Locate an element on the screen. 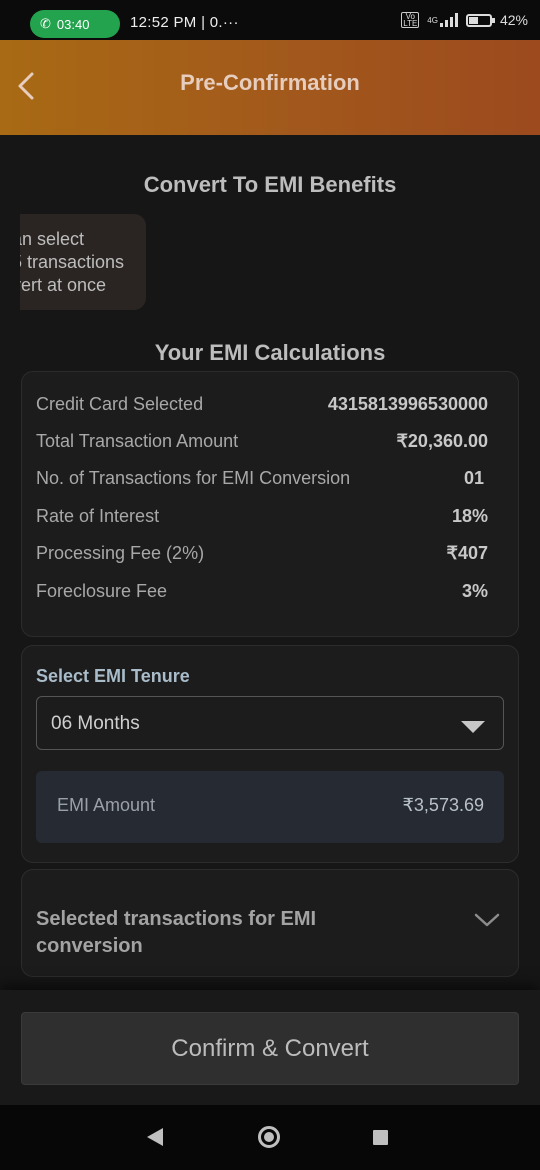 This screenshot has height=1170, width=540. call-timer: 03:40 is located at coordinates (73, 24).